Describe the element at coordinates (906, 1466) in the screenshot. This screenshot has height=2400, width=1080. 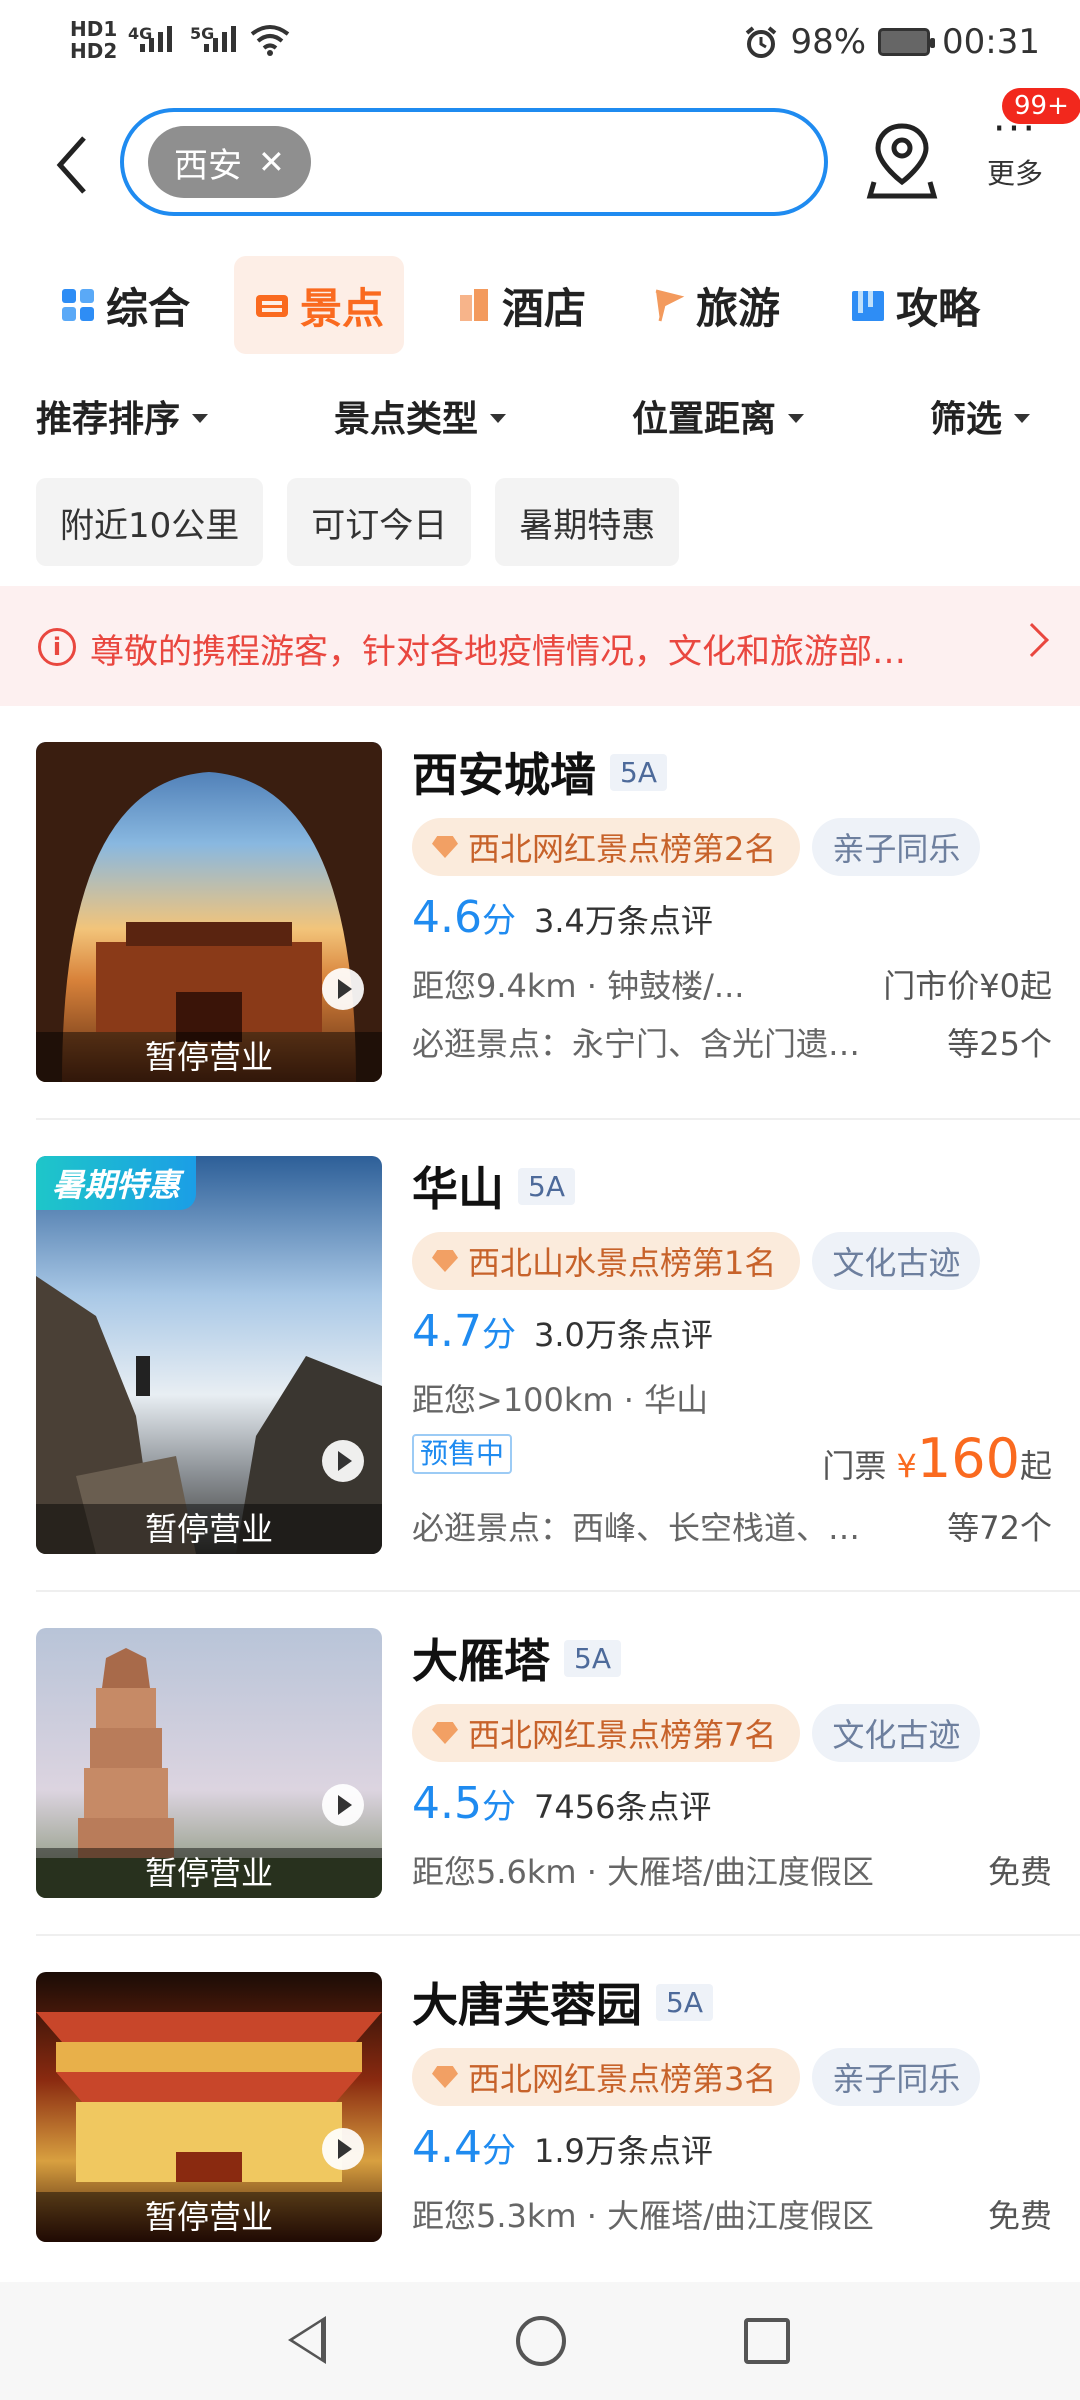
I see `price-symbol: ¥` at that location.